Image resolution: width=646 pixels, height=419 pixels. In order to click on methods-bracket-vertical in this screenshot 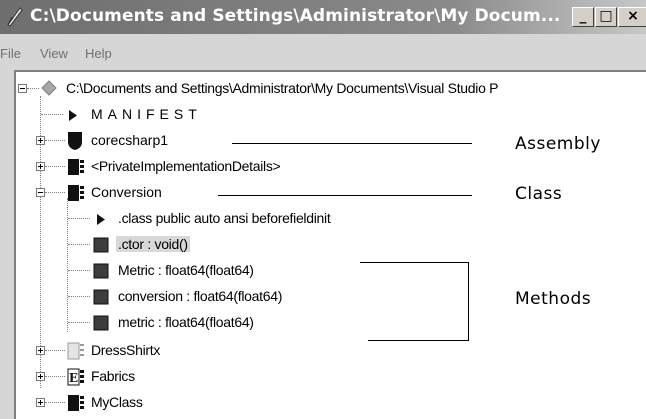, I will do `click(468, 301)`.